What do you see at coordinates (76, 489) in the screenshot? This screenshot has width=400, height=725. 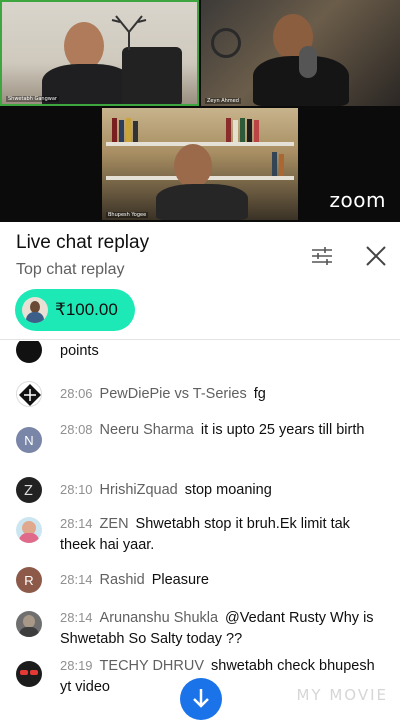 I see `timestamp: 28:10` at bounding box center [76, 489].